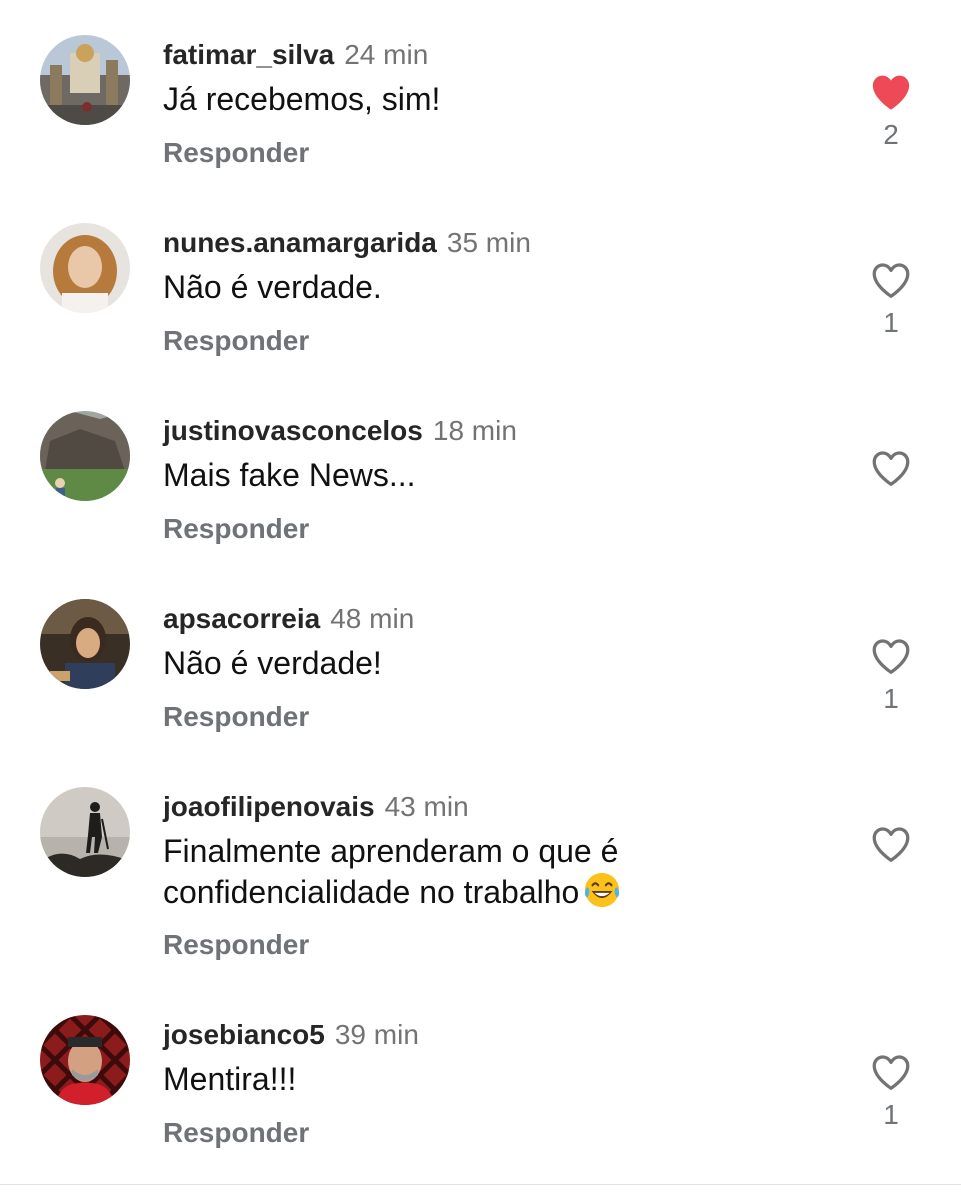 The height and width of the screenshot is (1199, 961). Describe the element at coordinates (248, 54) in the screenshot. I see `username: fatimar_silva` at that location.